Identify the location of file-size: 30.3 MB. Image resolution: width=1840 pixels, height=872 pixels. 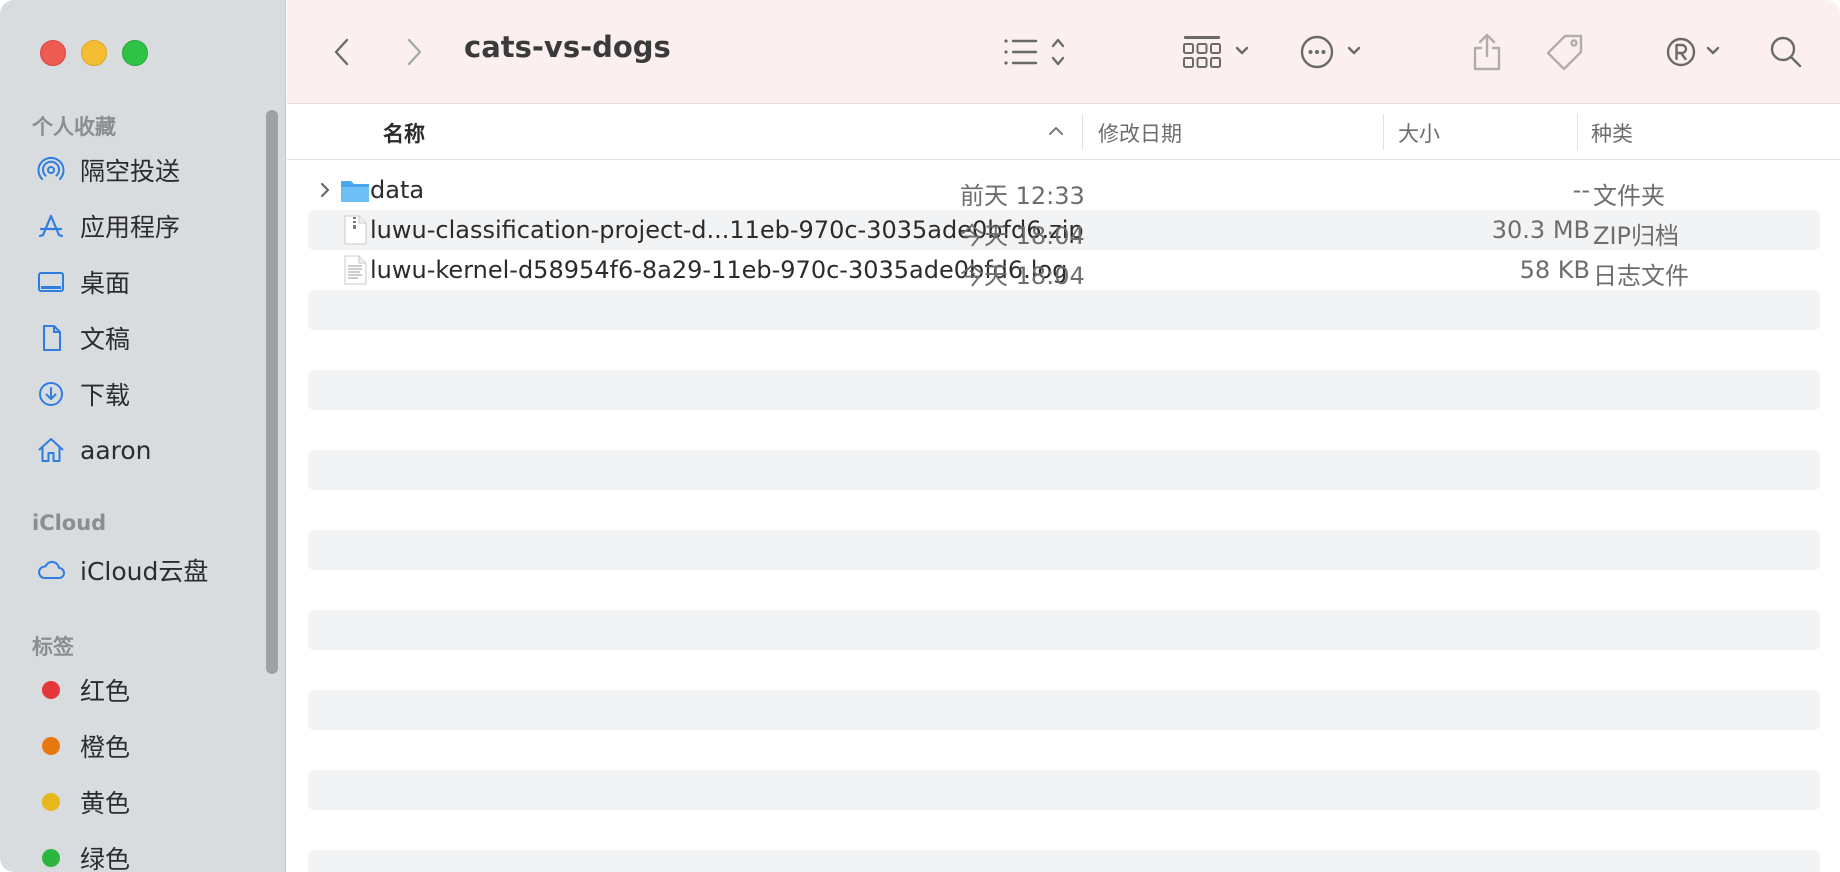
(1540, 230).